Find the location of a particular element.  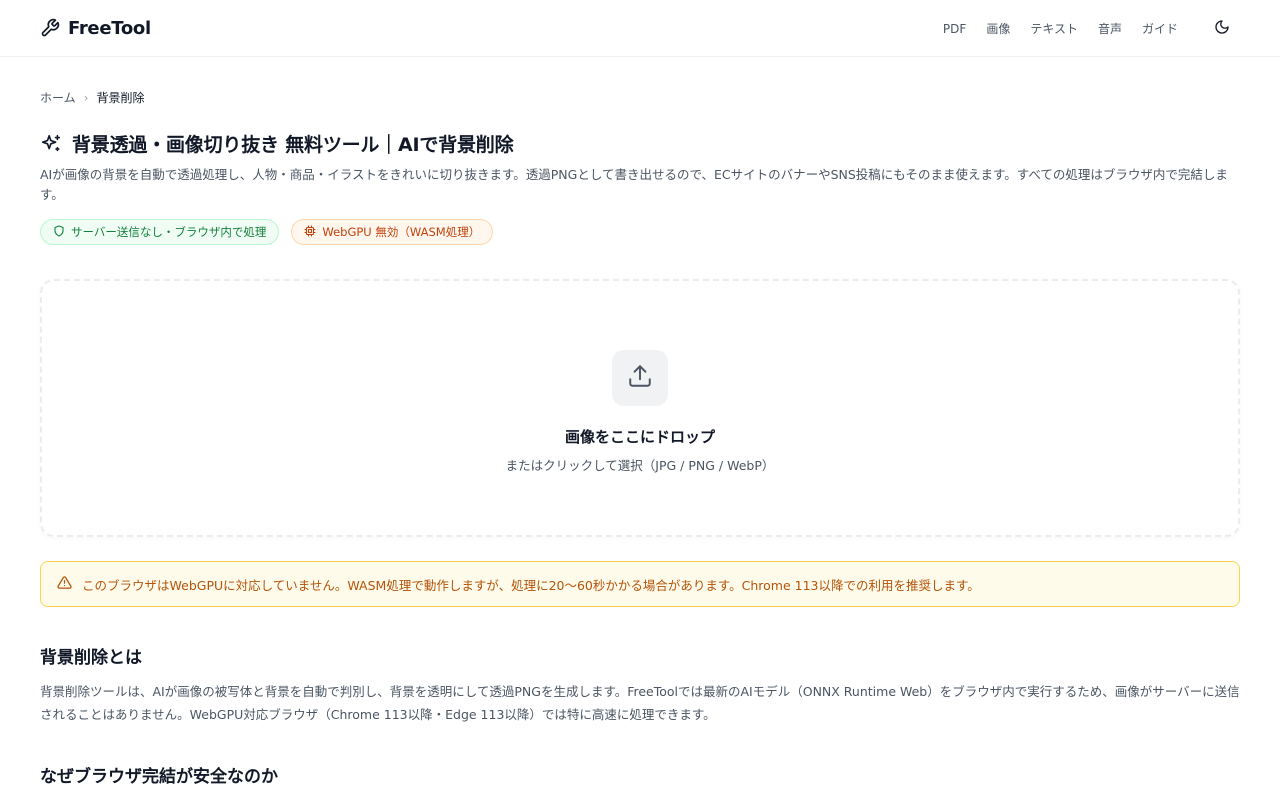

sparkles-icon is located at coordinates (51, 144).